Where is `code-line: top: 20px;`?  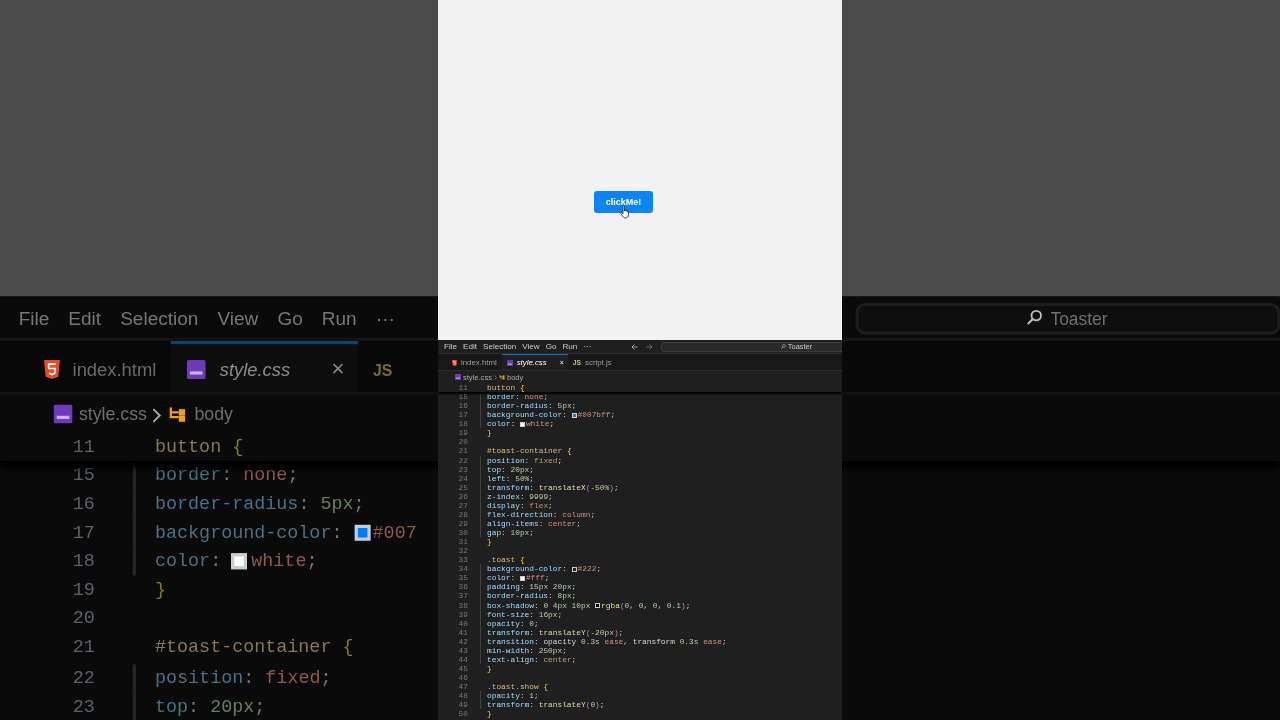
code-line: top: 20px; is located at coordinates (210, 705).